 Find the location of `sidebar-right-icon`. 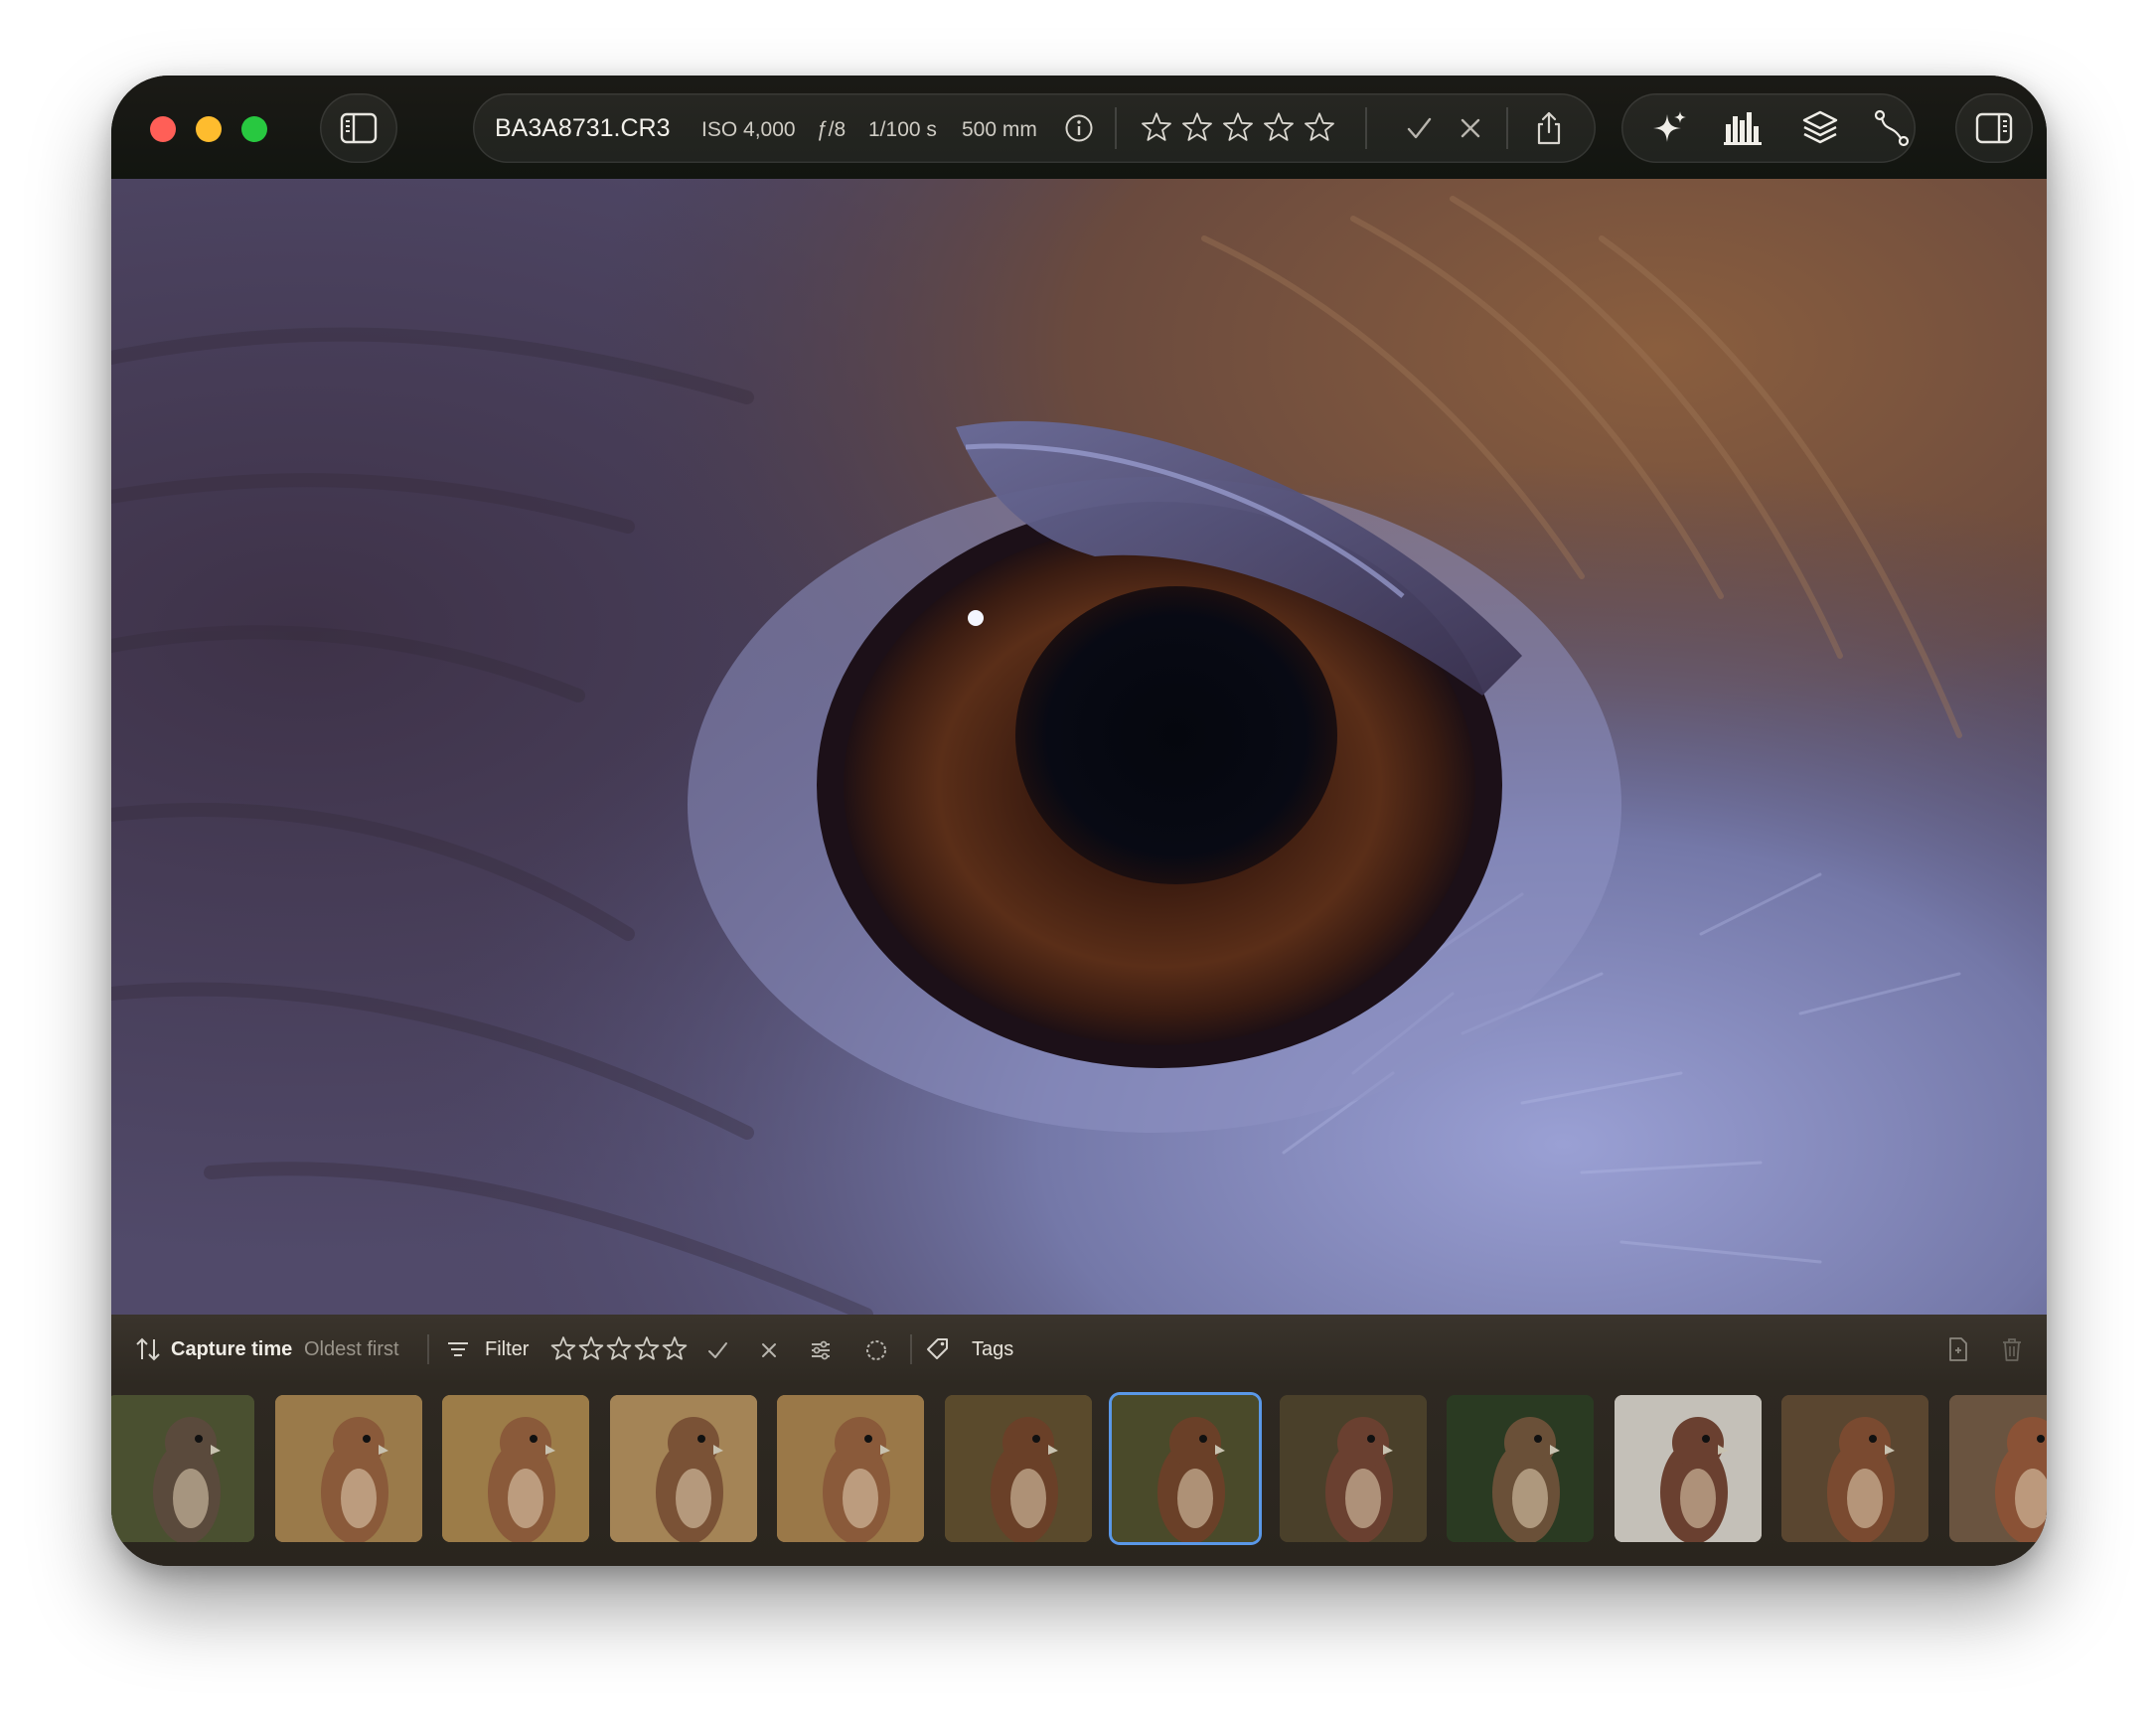

sidebar-right-icon is located at coordinates (1994, 128).